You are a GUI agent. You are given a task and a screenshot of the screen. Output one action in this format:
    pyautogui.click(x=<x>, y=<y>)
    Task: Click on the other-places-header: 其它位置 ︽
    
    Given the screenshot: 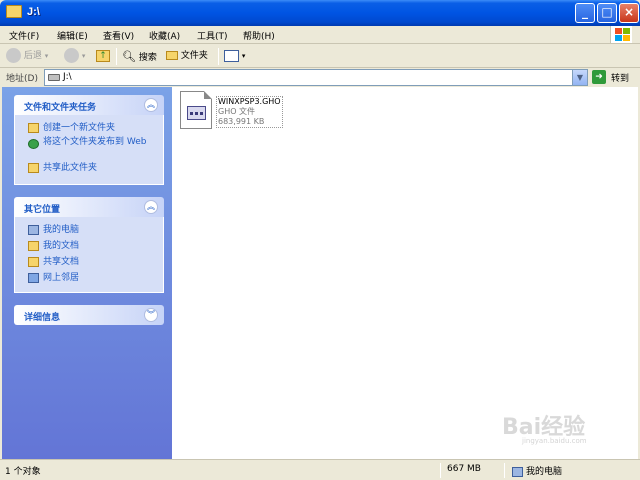 What is the action you would take?
    pyautogui.click(x=89, y=207)
    